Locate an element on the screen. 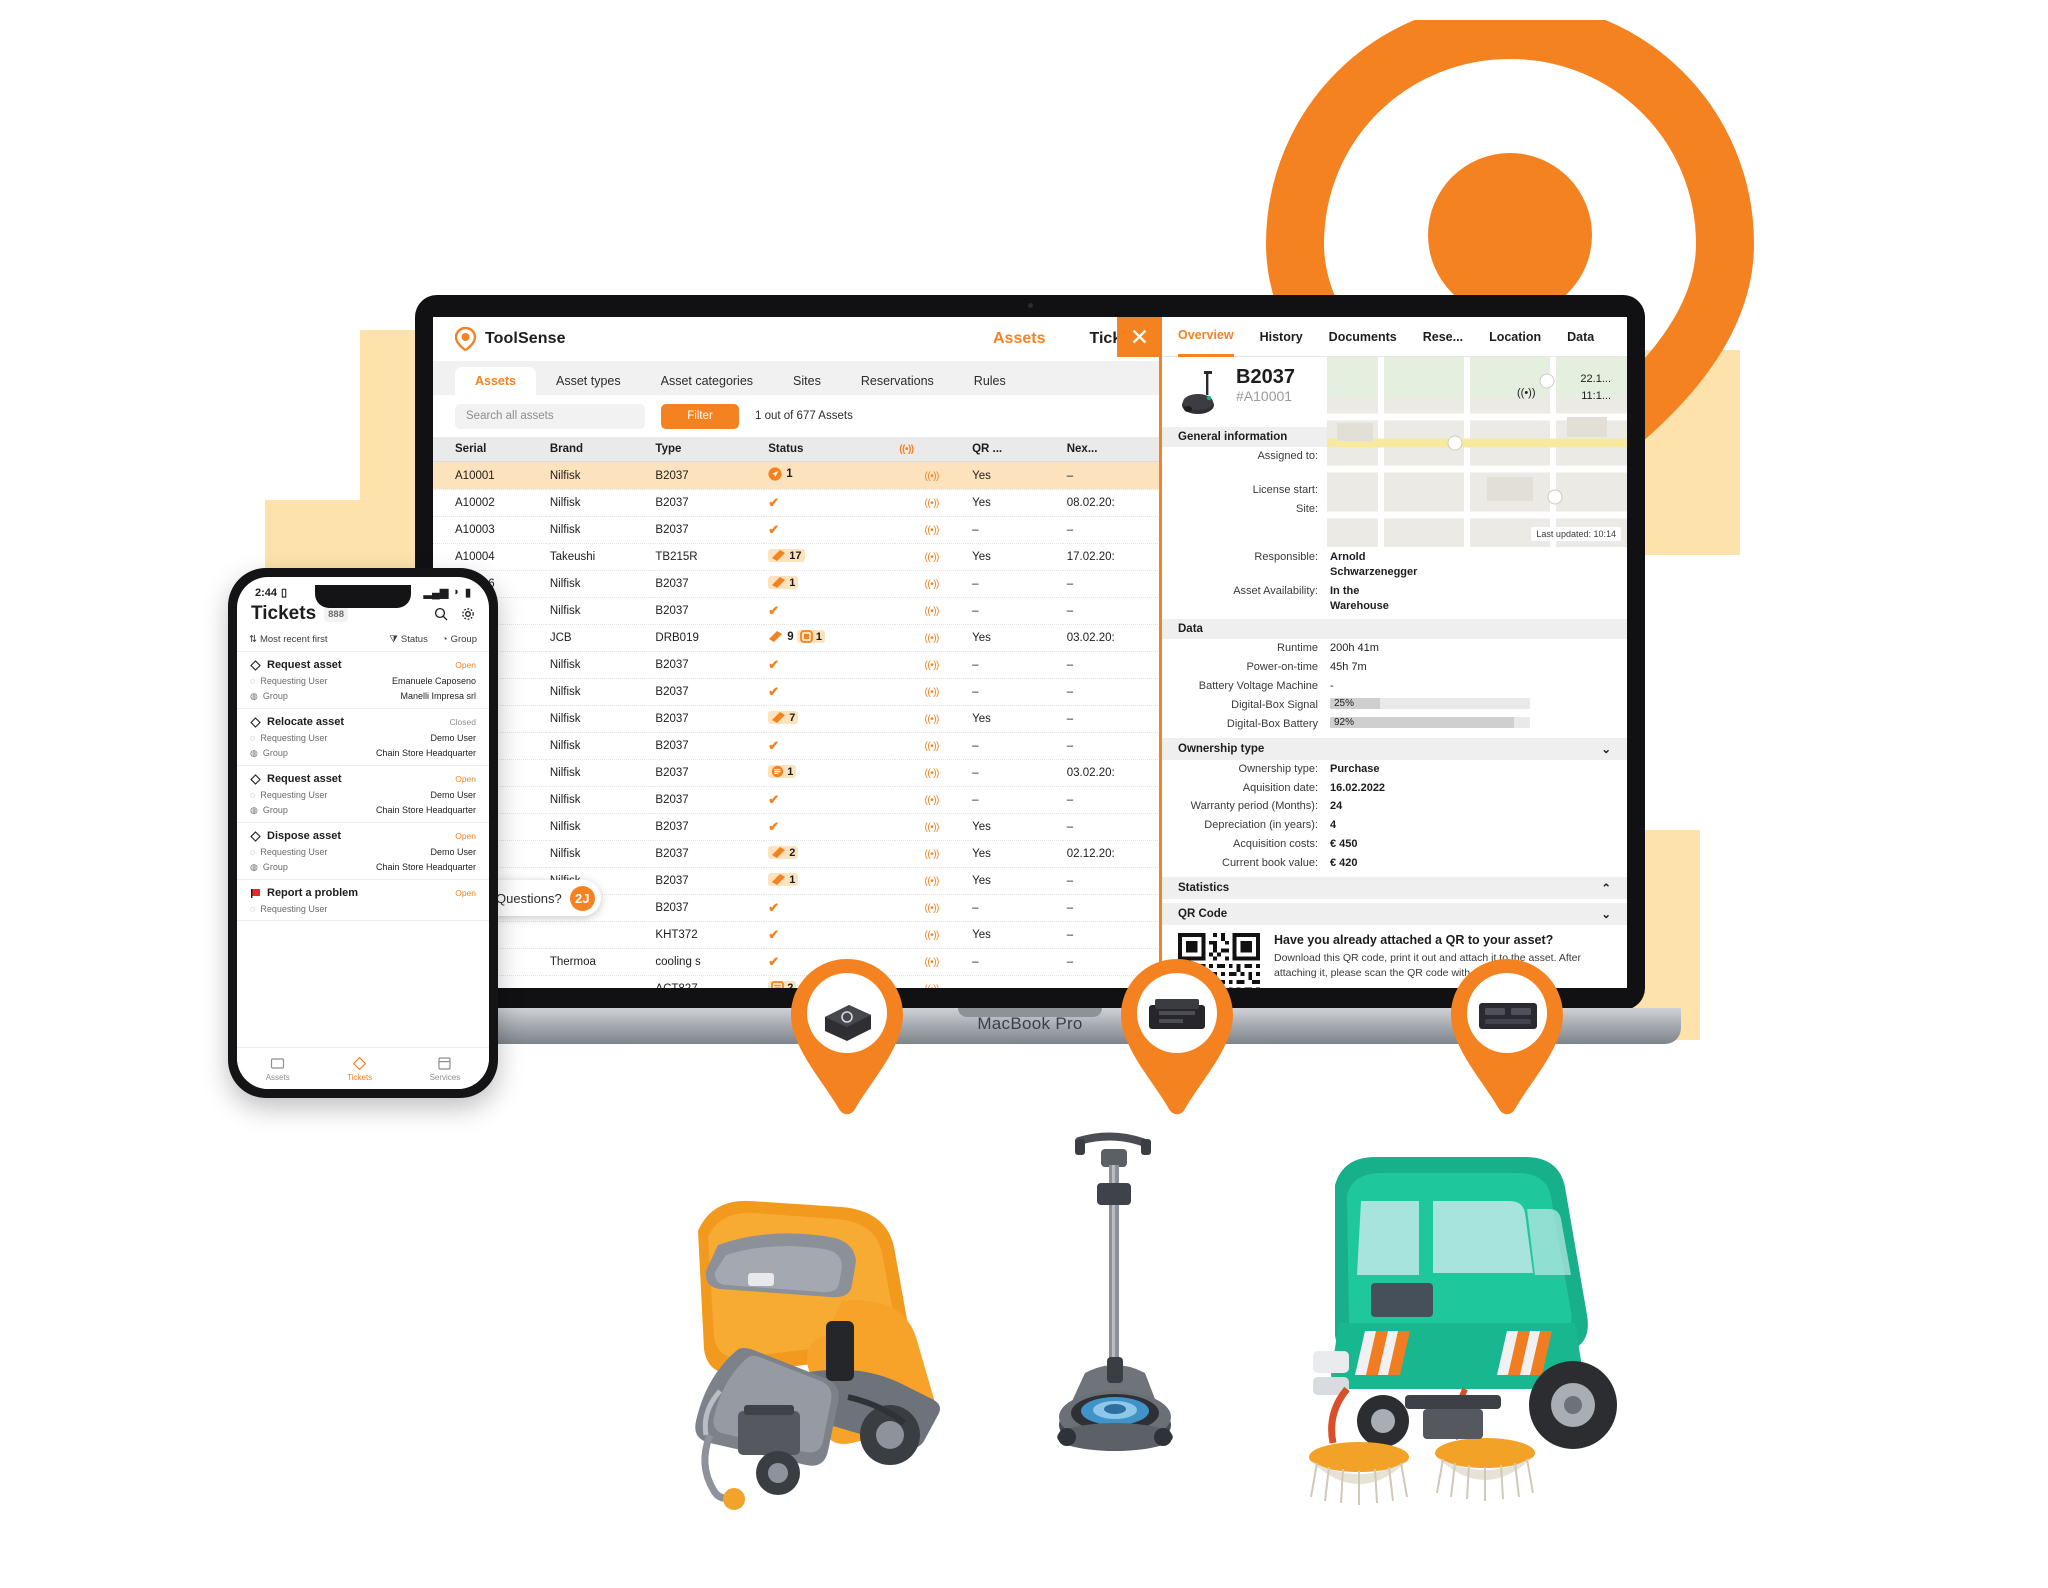 Image resolution: width=2048 pixels, height=1588 pixels. col-status: Status is located at coordinates (830, 449).